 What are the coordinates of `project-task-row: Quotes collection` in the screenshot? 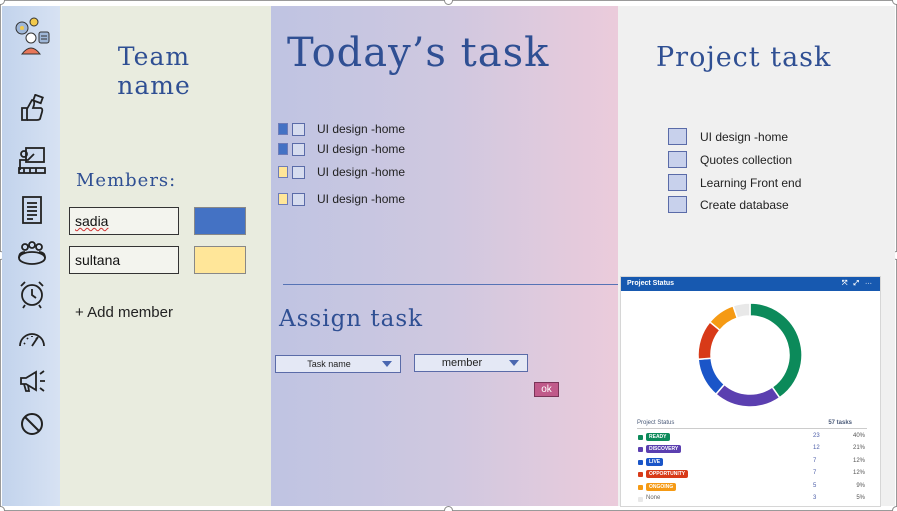 It's located at (730, 159).